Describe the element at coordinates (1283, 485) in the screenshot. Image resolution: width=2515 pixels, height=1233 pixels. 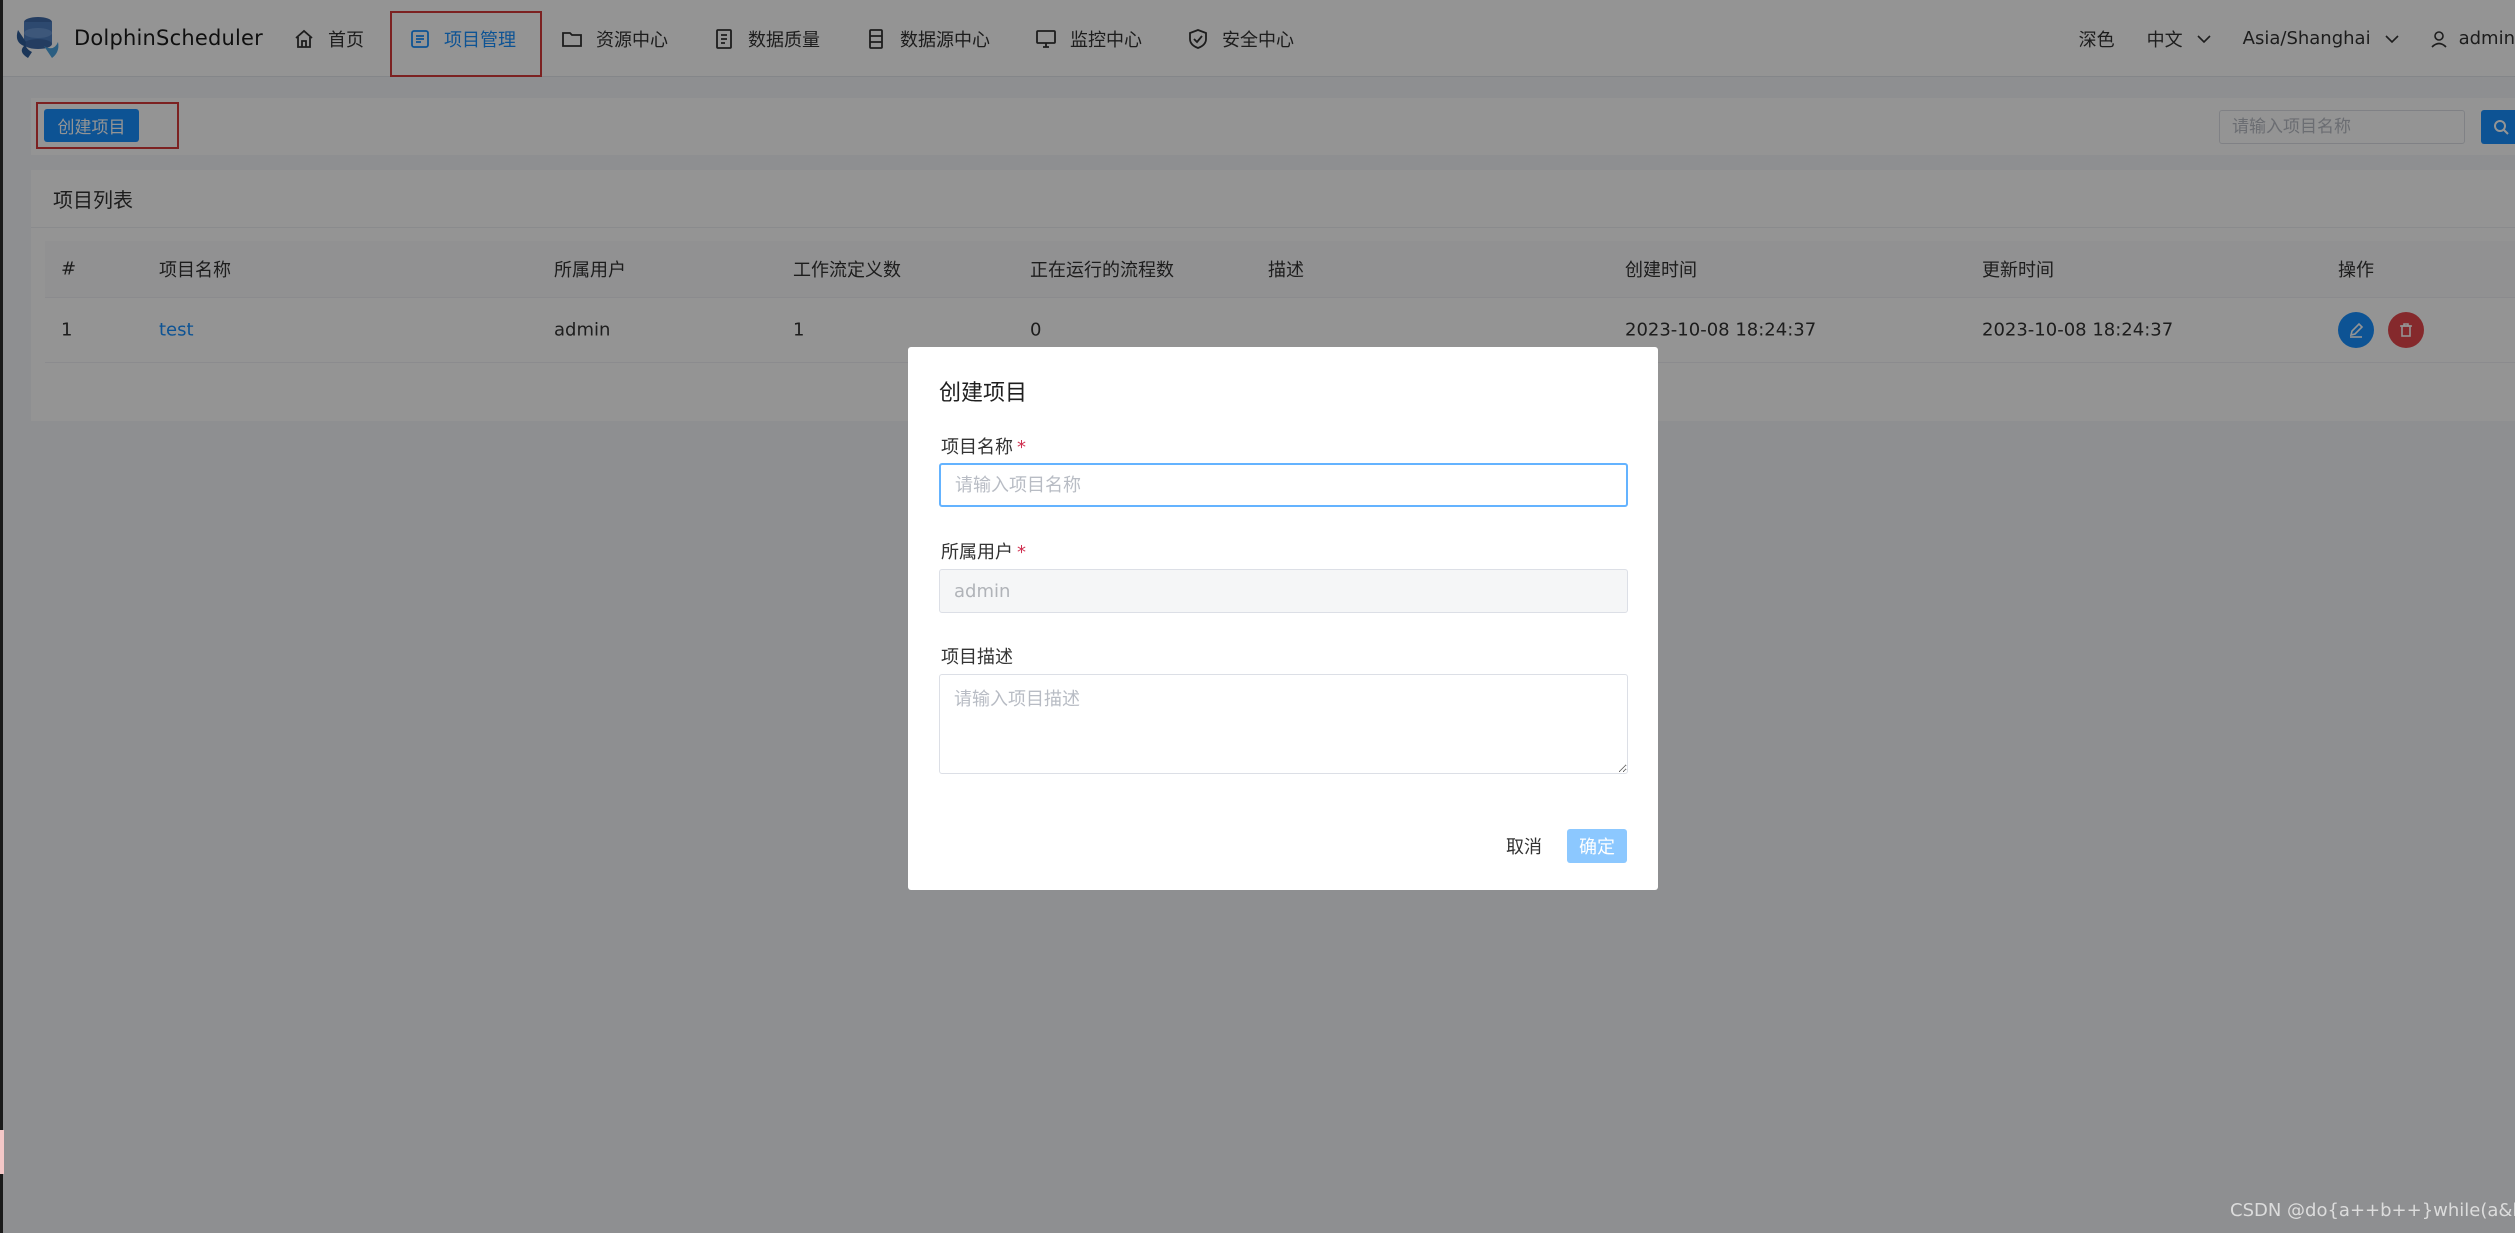
I see `project-name-input` at that location.